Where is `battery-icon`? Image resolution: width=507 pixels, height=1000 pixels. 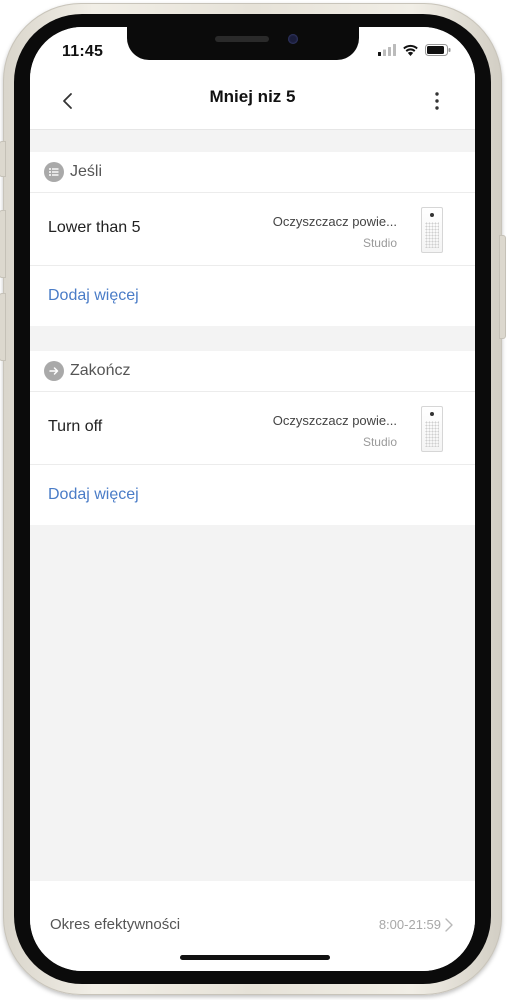
battery-icon is located at coordinates (438, 50).